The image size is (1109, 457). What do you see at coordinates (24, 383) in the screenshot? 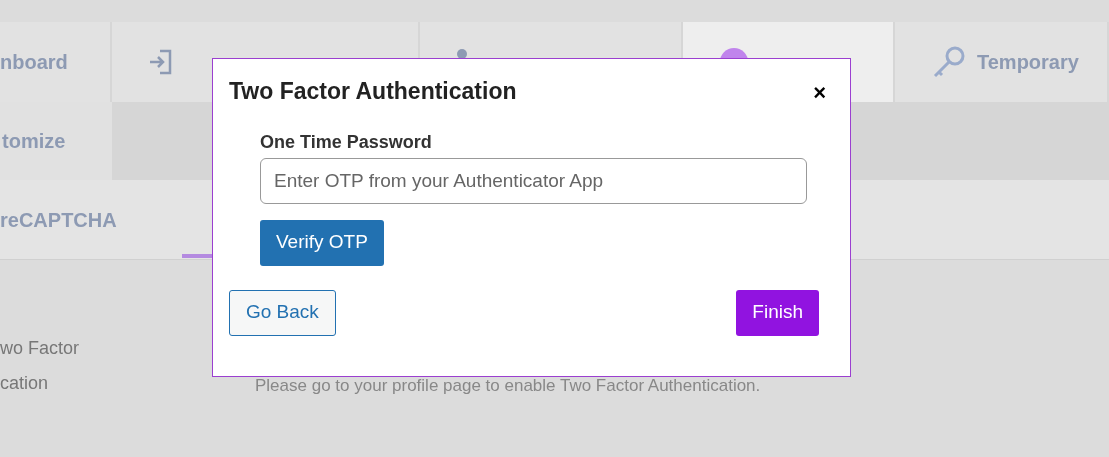
I see `setting-label: cation` at bounding box center [24, 383].